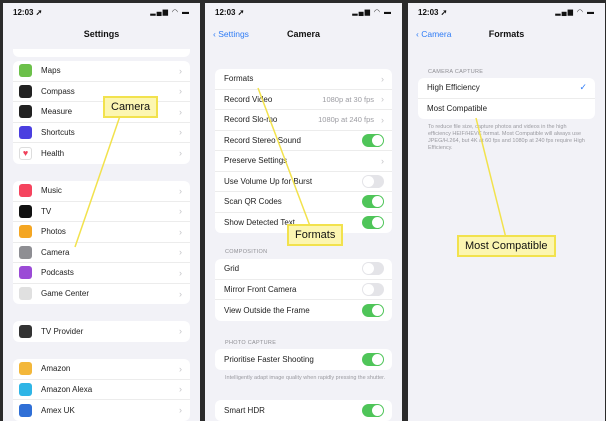 The height and width of the screenshot is (421, 606). I want to click on camera-setting-label: Use Volume Up for Burst, so click(268, 181).